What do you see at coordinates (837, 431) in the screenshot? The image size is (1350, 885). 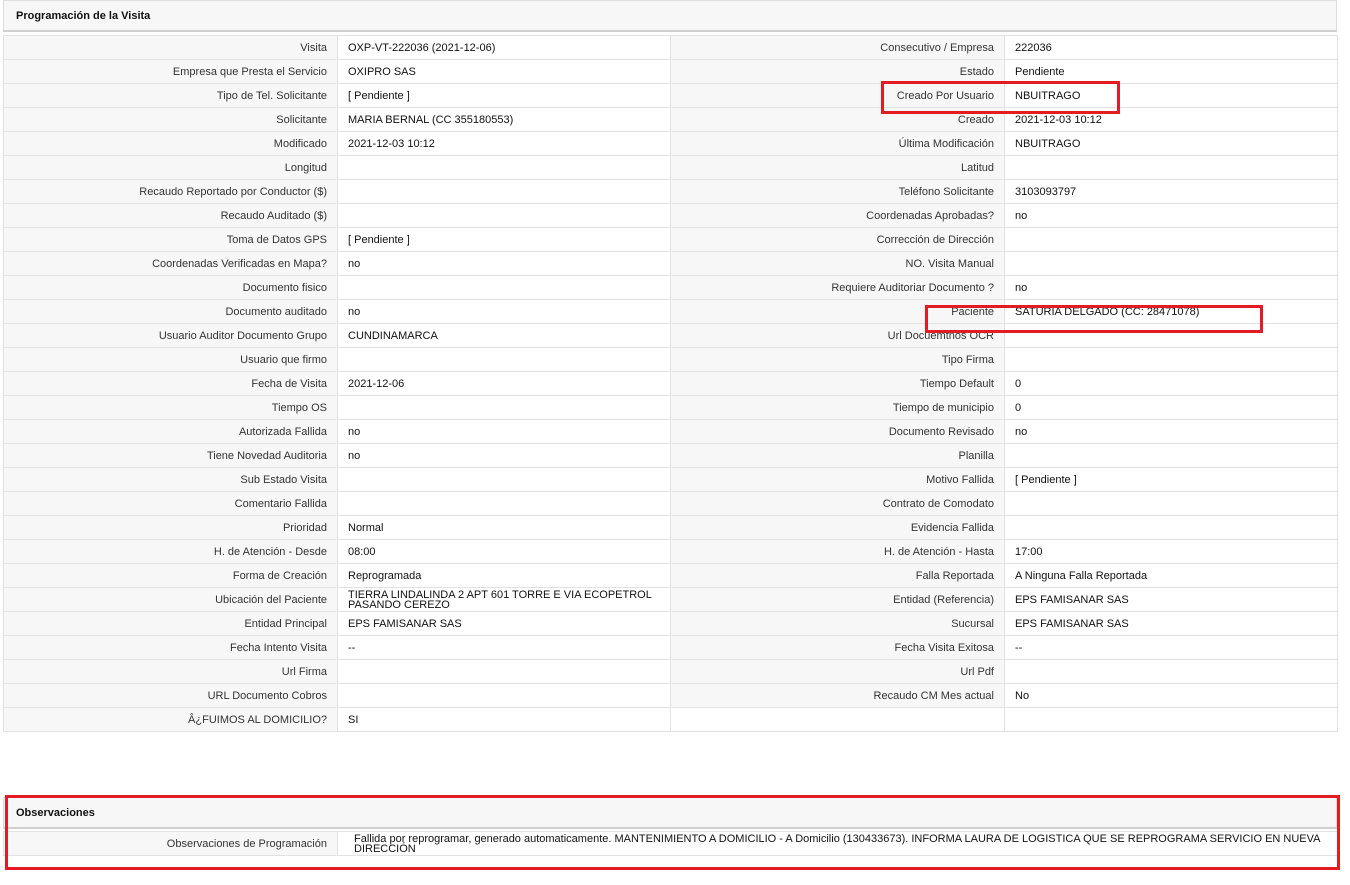 I see `field-label: Documento Revisado` at bounding box center [837, 431].